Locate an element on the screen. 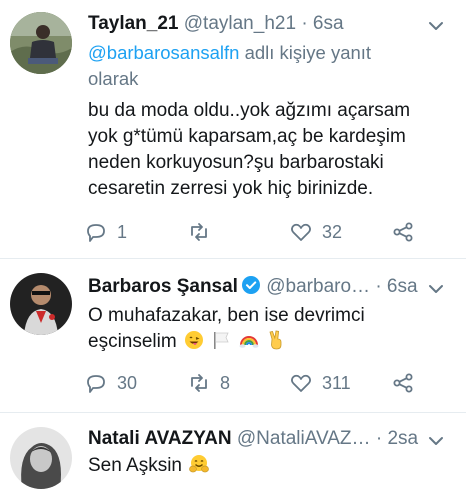  tweet-text-line: neden korkuyosun?şu barbarostaki is located at coordinates (236, 162).